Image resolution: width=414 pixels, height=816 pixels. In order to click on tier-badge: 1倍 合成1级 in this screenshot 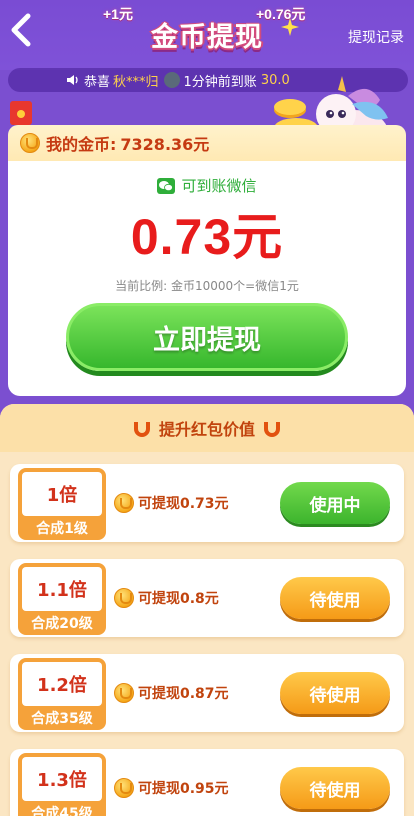, I will do `click(62, 504)`.